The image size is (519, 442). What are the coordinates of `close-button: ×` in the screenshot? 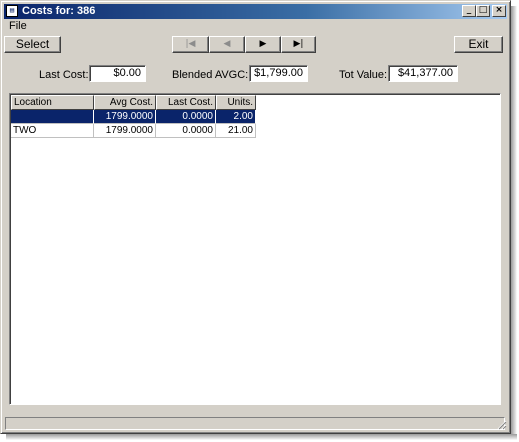 It's located at (499, 11).